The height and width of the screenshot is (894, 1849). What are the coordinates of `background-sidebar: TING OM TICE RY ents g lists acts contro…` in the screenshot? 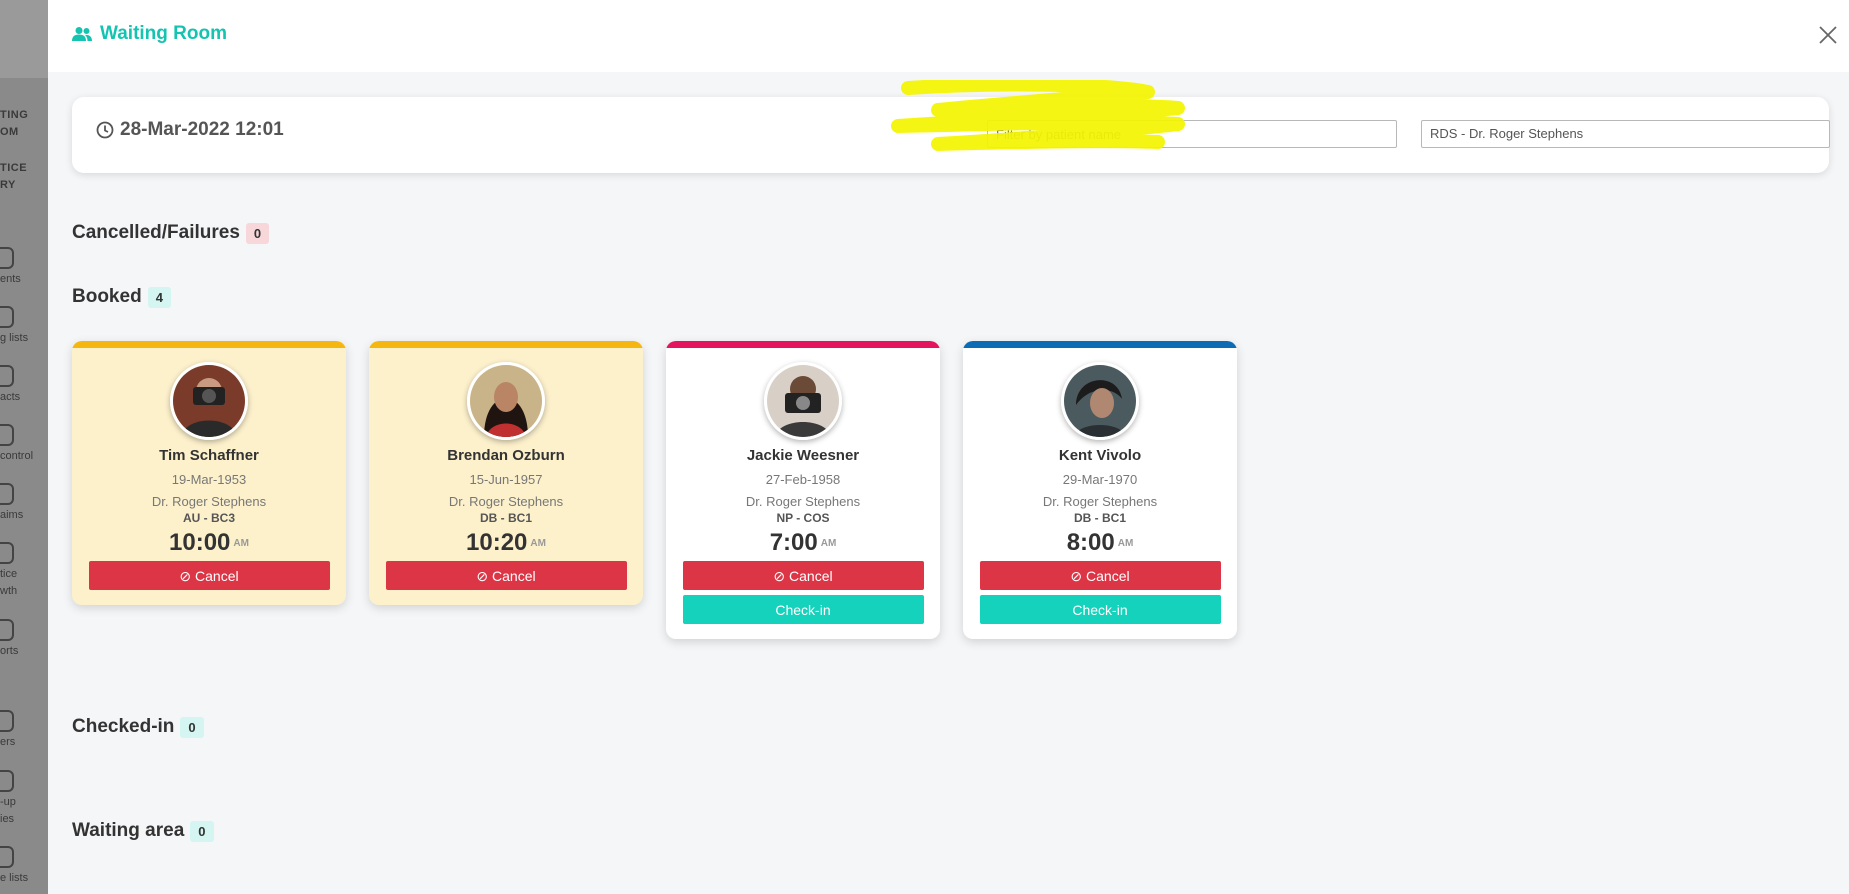 It's located at (24, 447).